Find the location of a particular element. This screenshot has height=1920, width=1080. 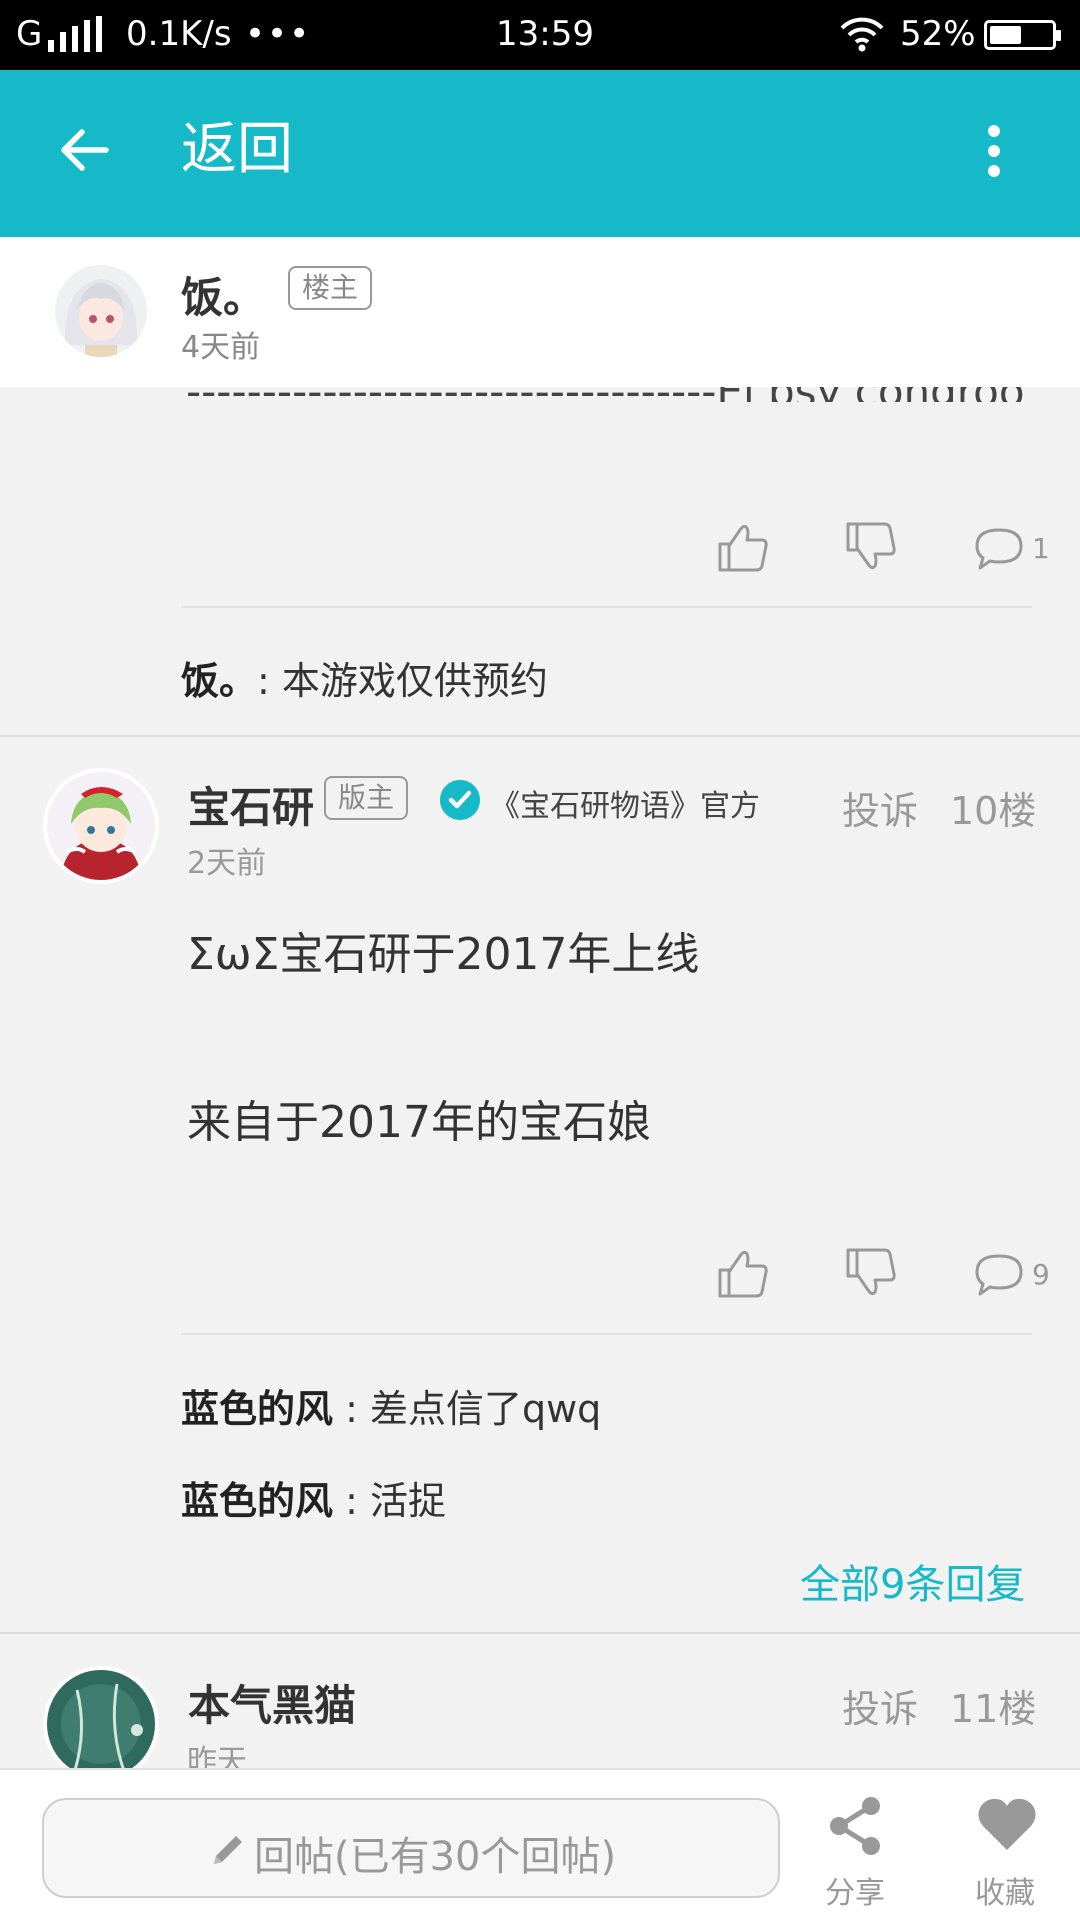

comment-count: 9 is located at coordinates (1041, 1274).